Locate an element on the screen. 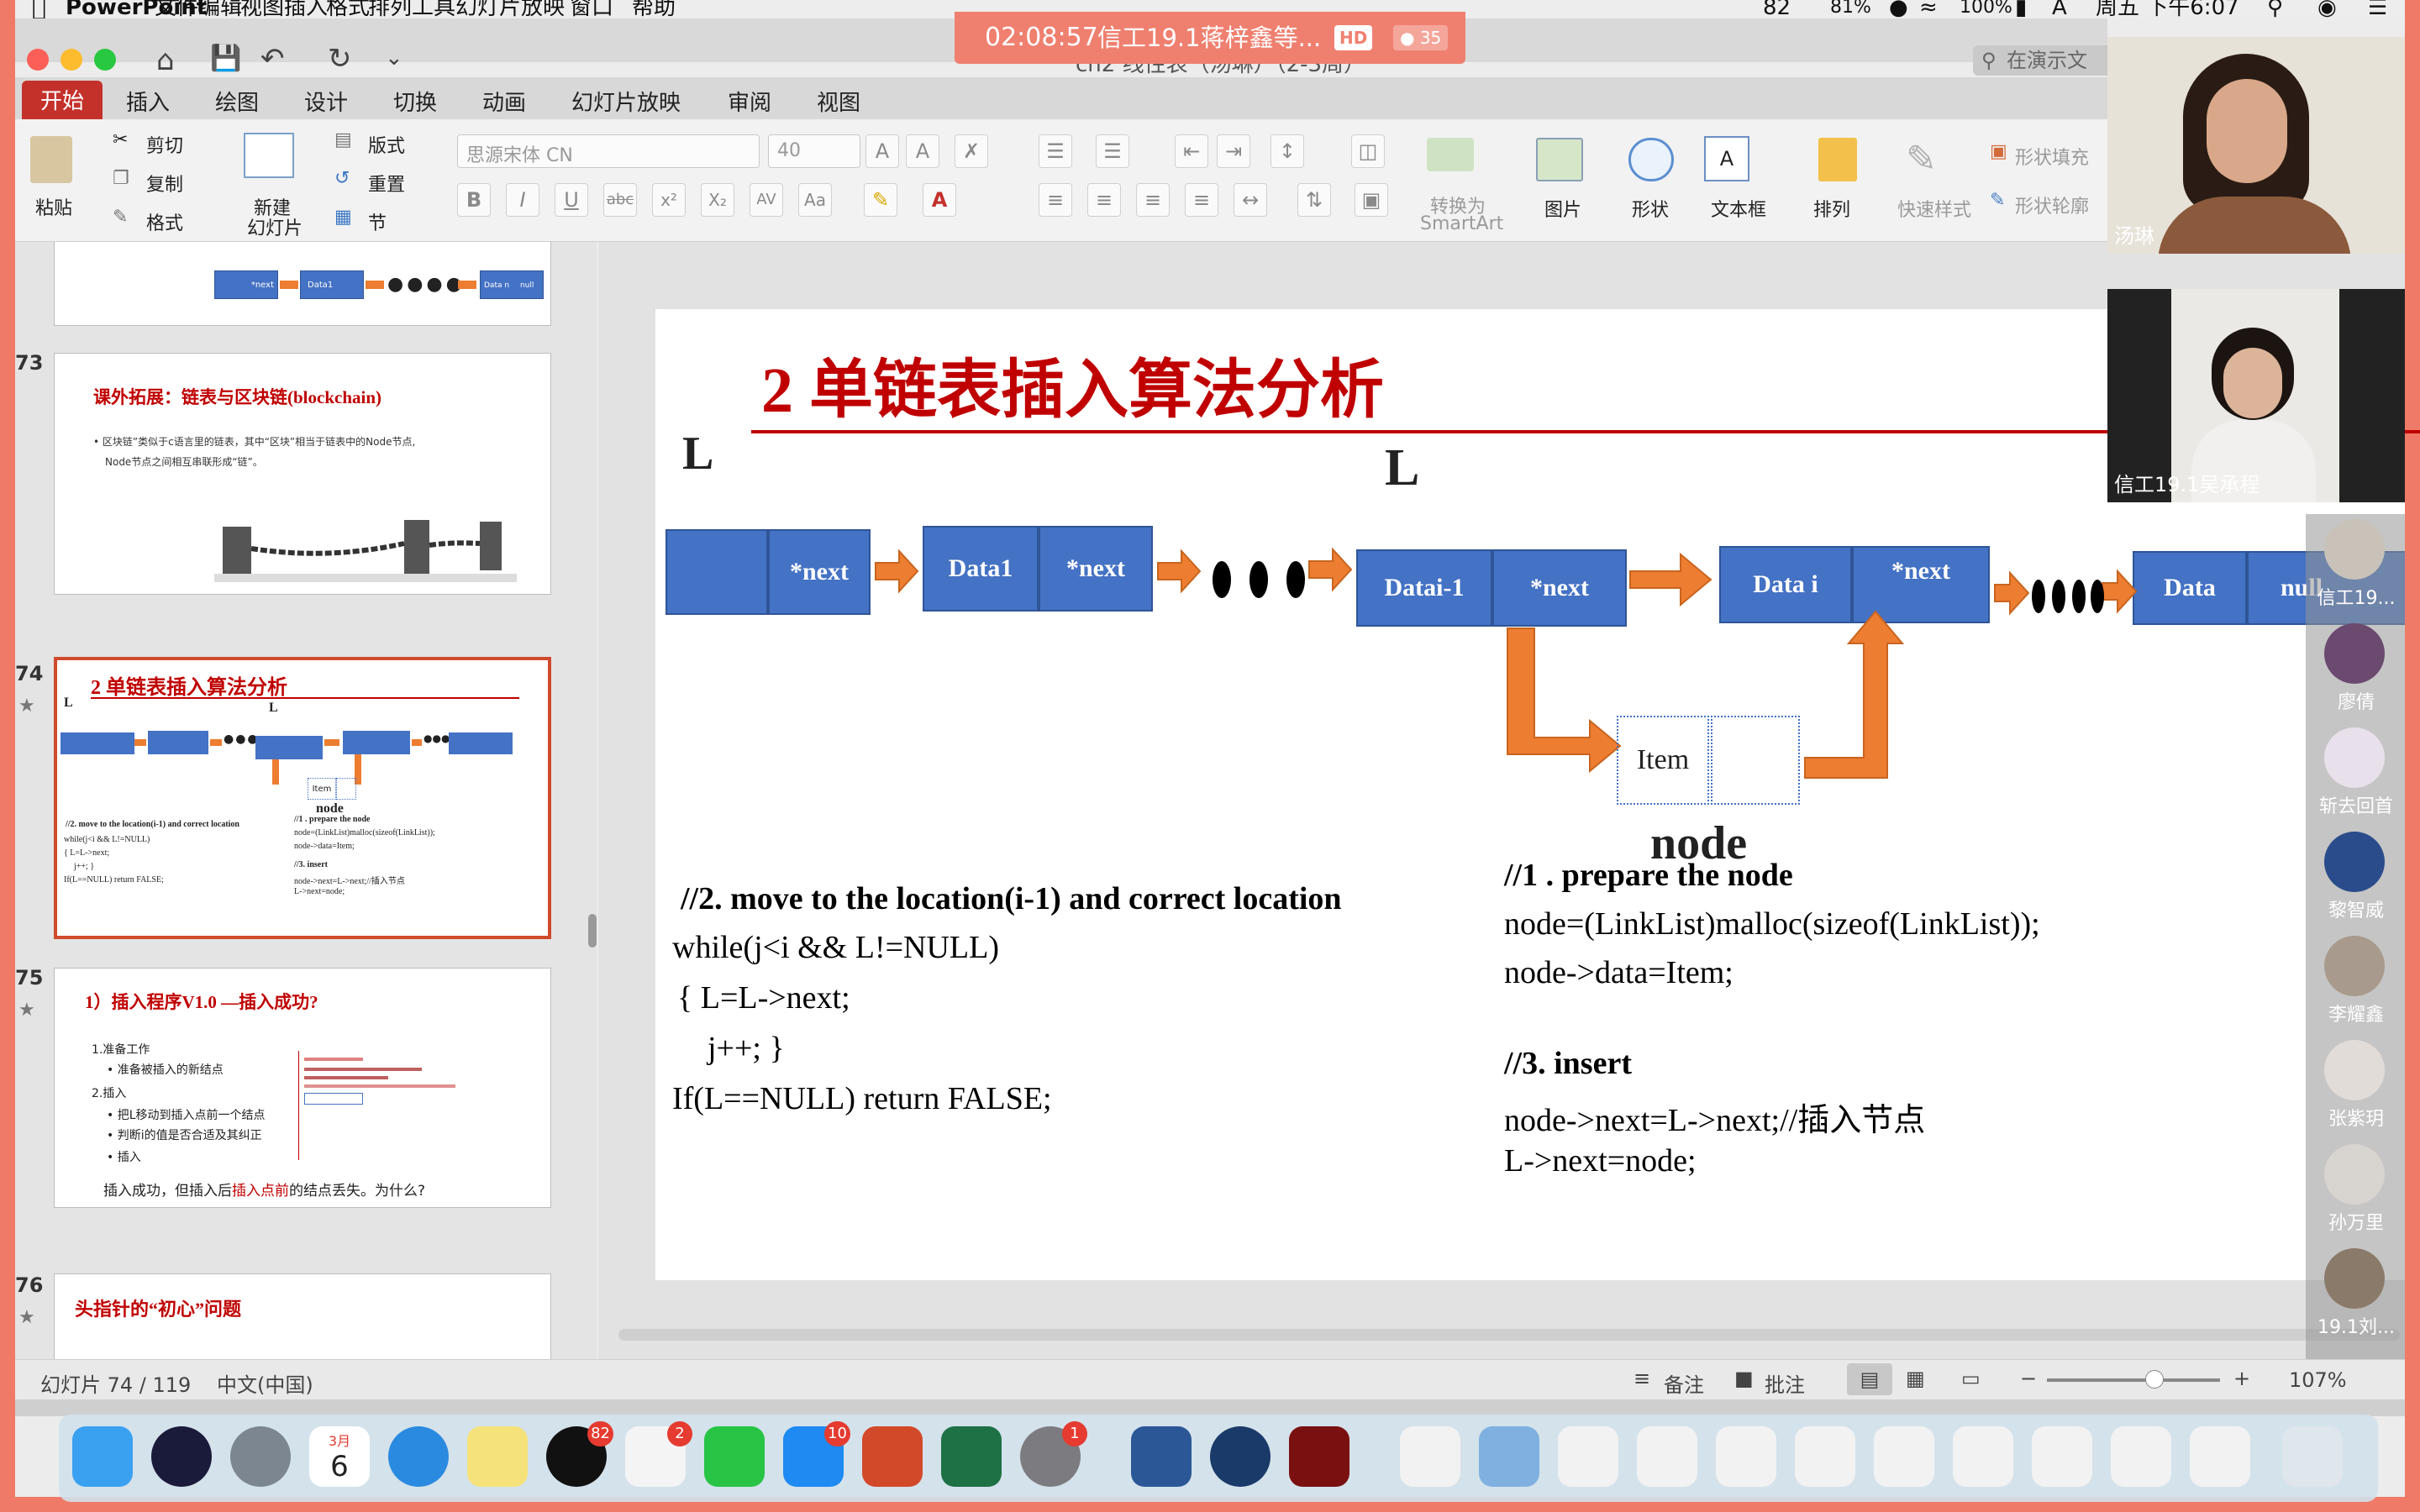 The image size is (2420, 1512). quick-style-icon: ✎ is located at coordinates (1928, 159).